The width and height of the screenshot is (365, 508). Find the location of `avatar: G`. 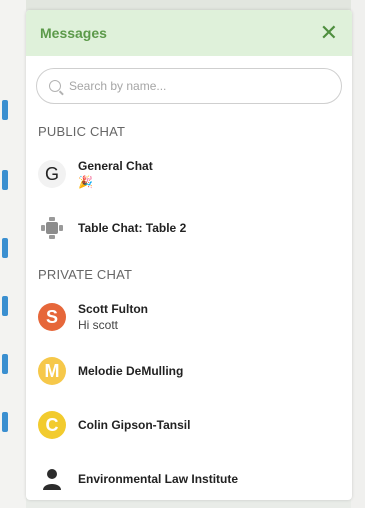

avatar: G is located at coordinates (52, 174).